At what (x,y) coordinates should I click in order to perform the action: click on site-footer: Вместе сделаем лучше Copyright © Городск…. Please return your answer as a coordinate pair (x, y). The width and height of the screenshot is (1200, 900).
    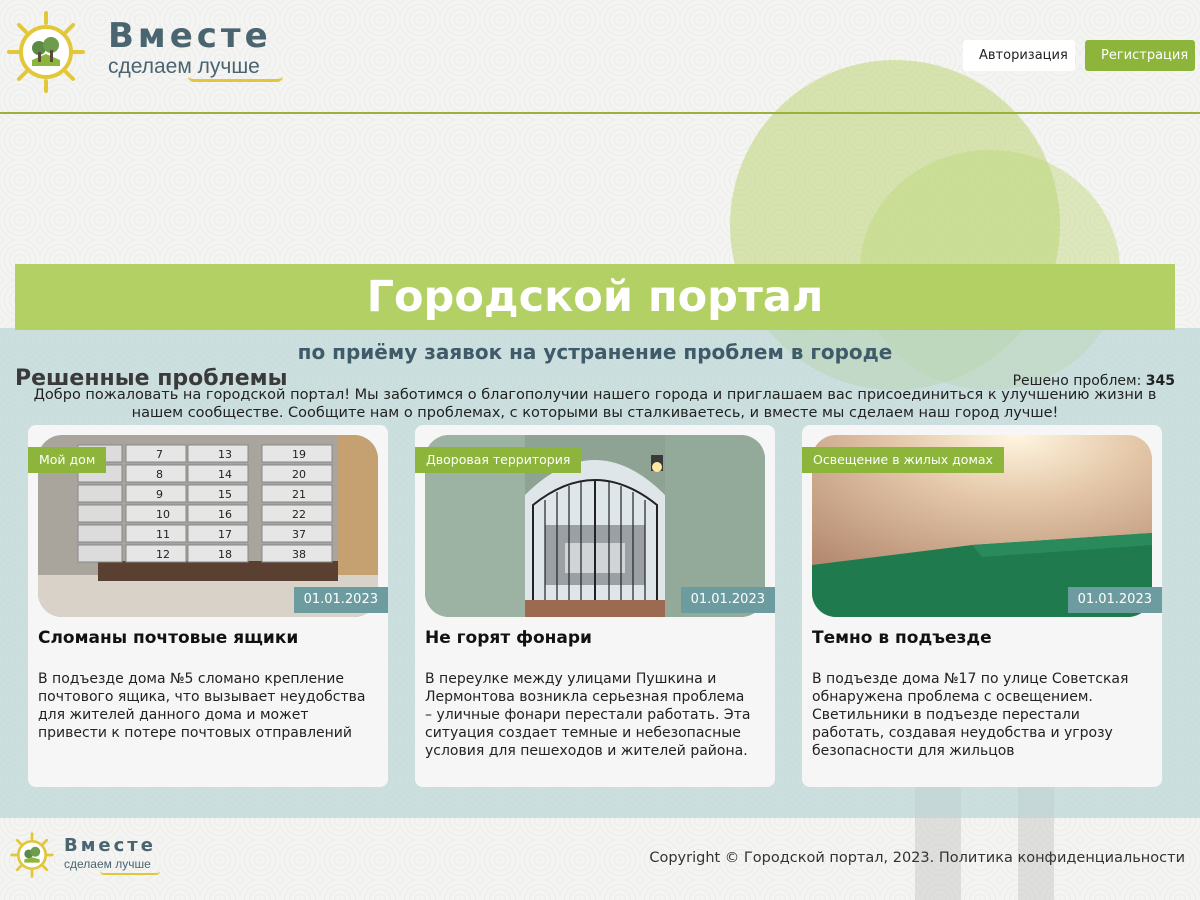
    Looking at the image, I should click on (600, 859).